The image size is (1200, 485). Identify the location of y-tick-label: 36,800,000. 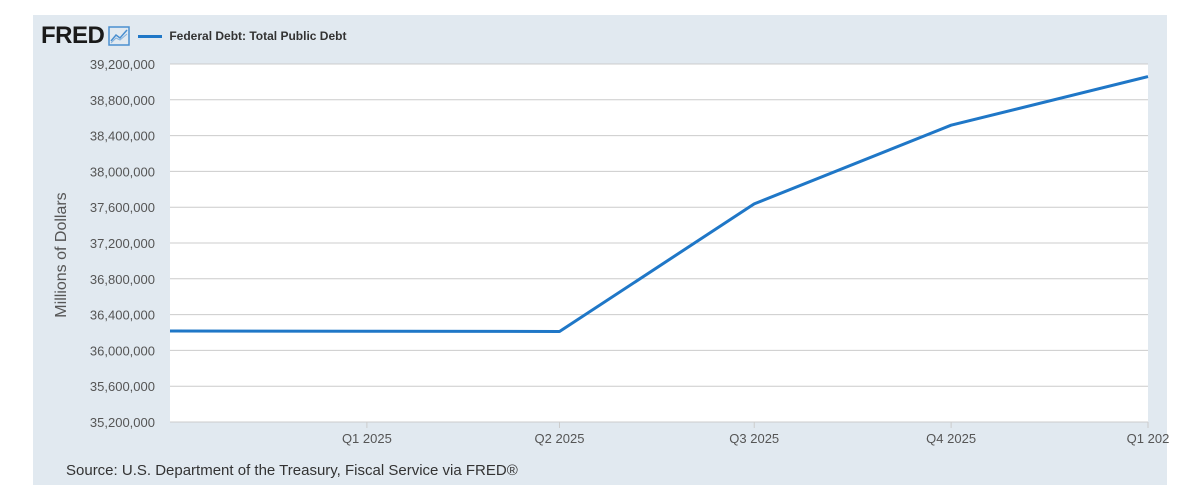
(122, 279).